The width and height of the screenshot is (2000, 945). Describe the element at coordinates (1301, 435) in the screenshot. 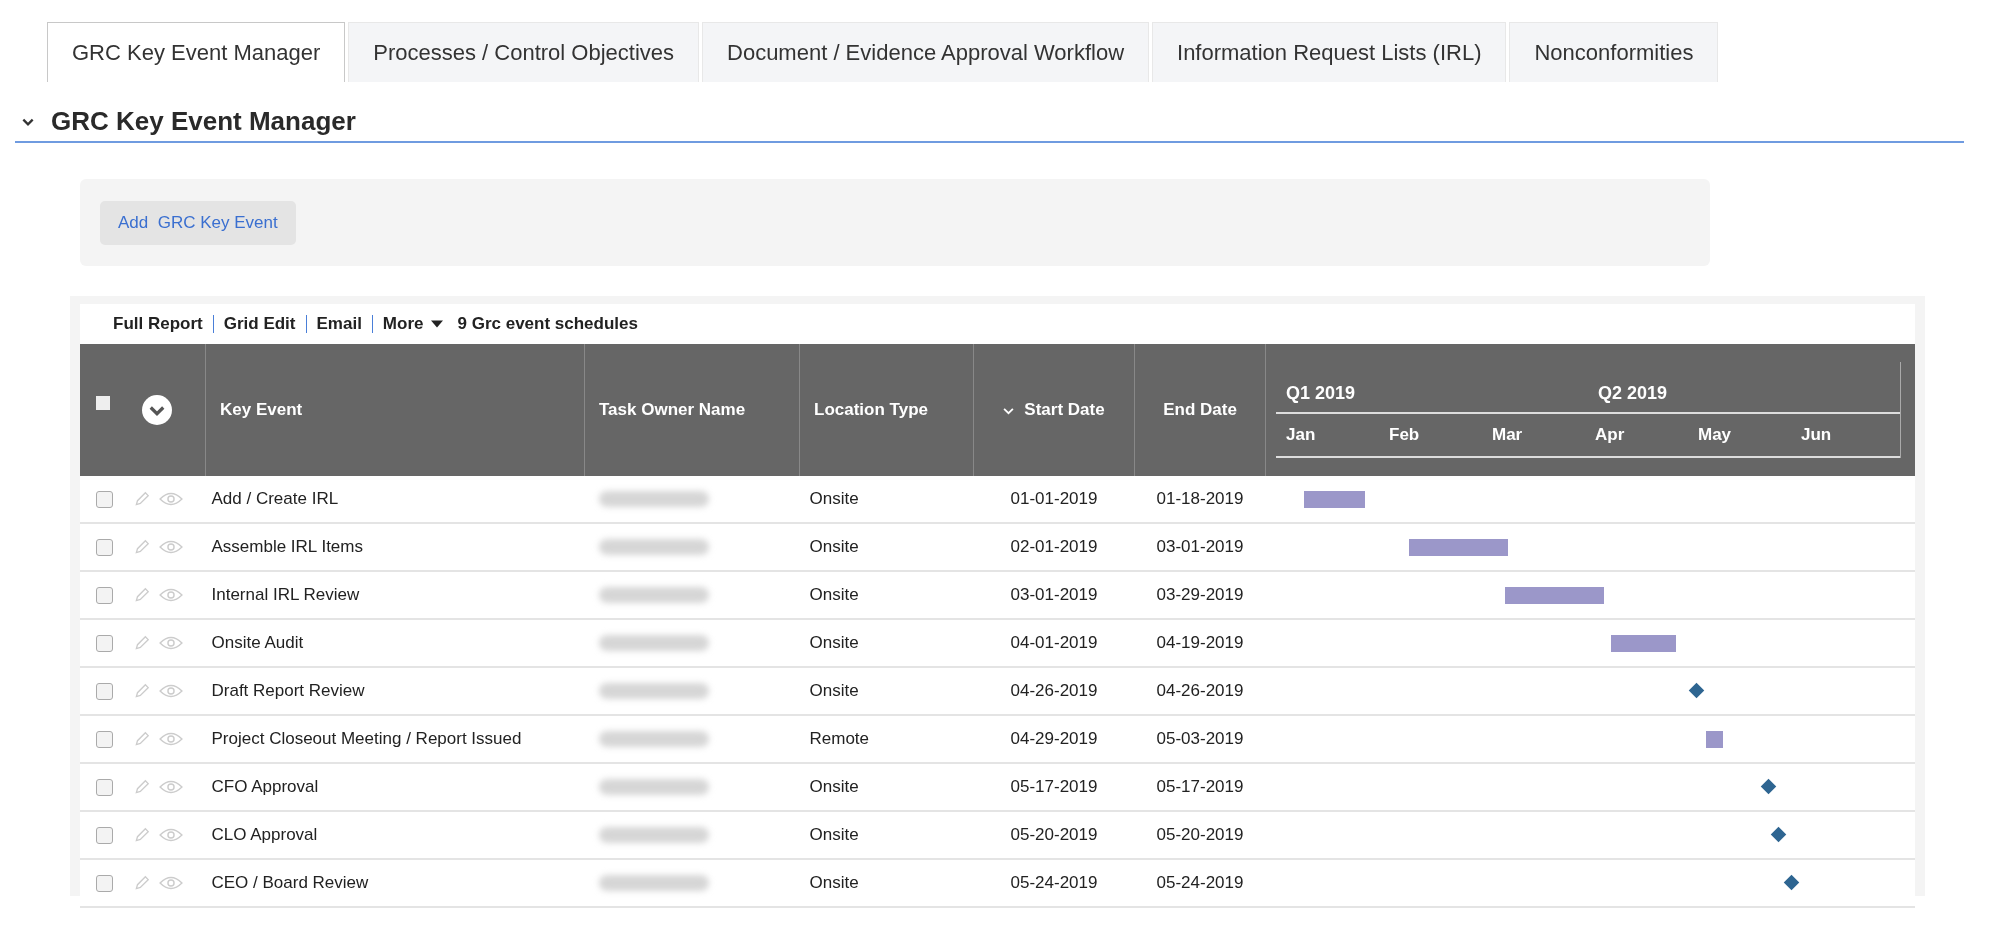

I see `month-label: Jan` at that location.